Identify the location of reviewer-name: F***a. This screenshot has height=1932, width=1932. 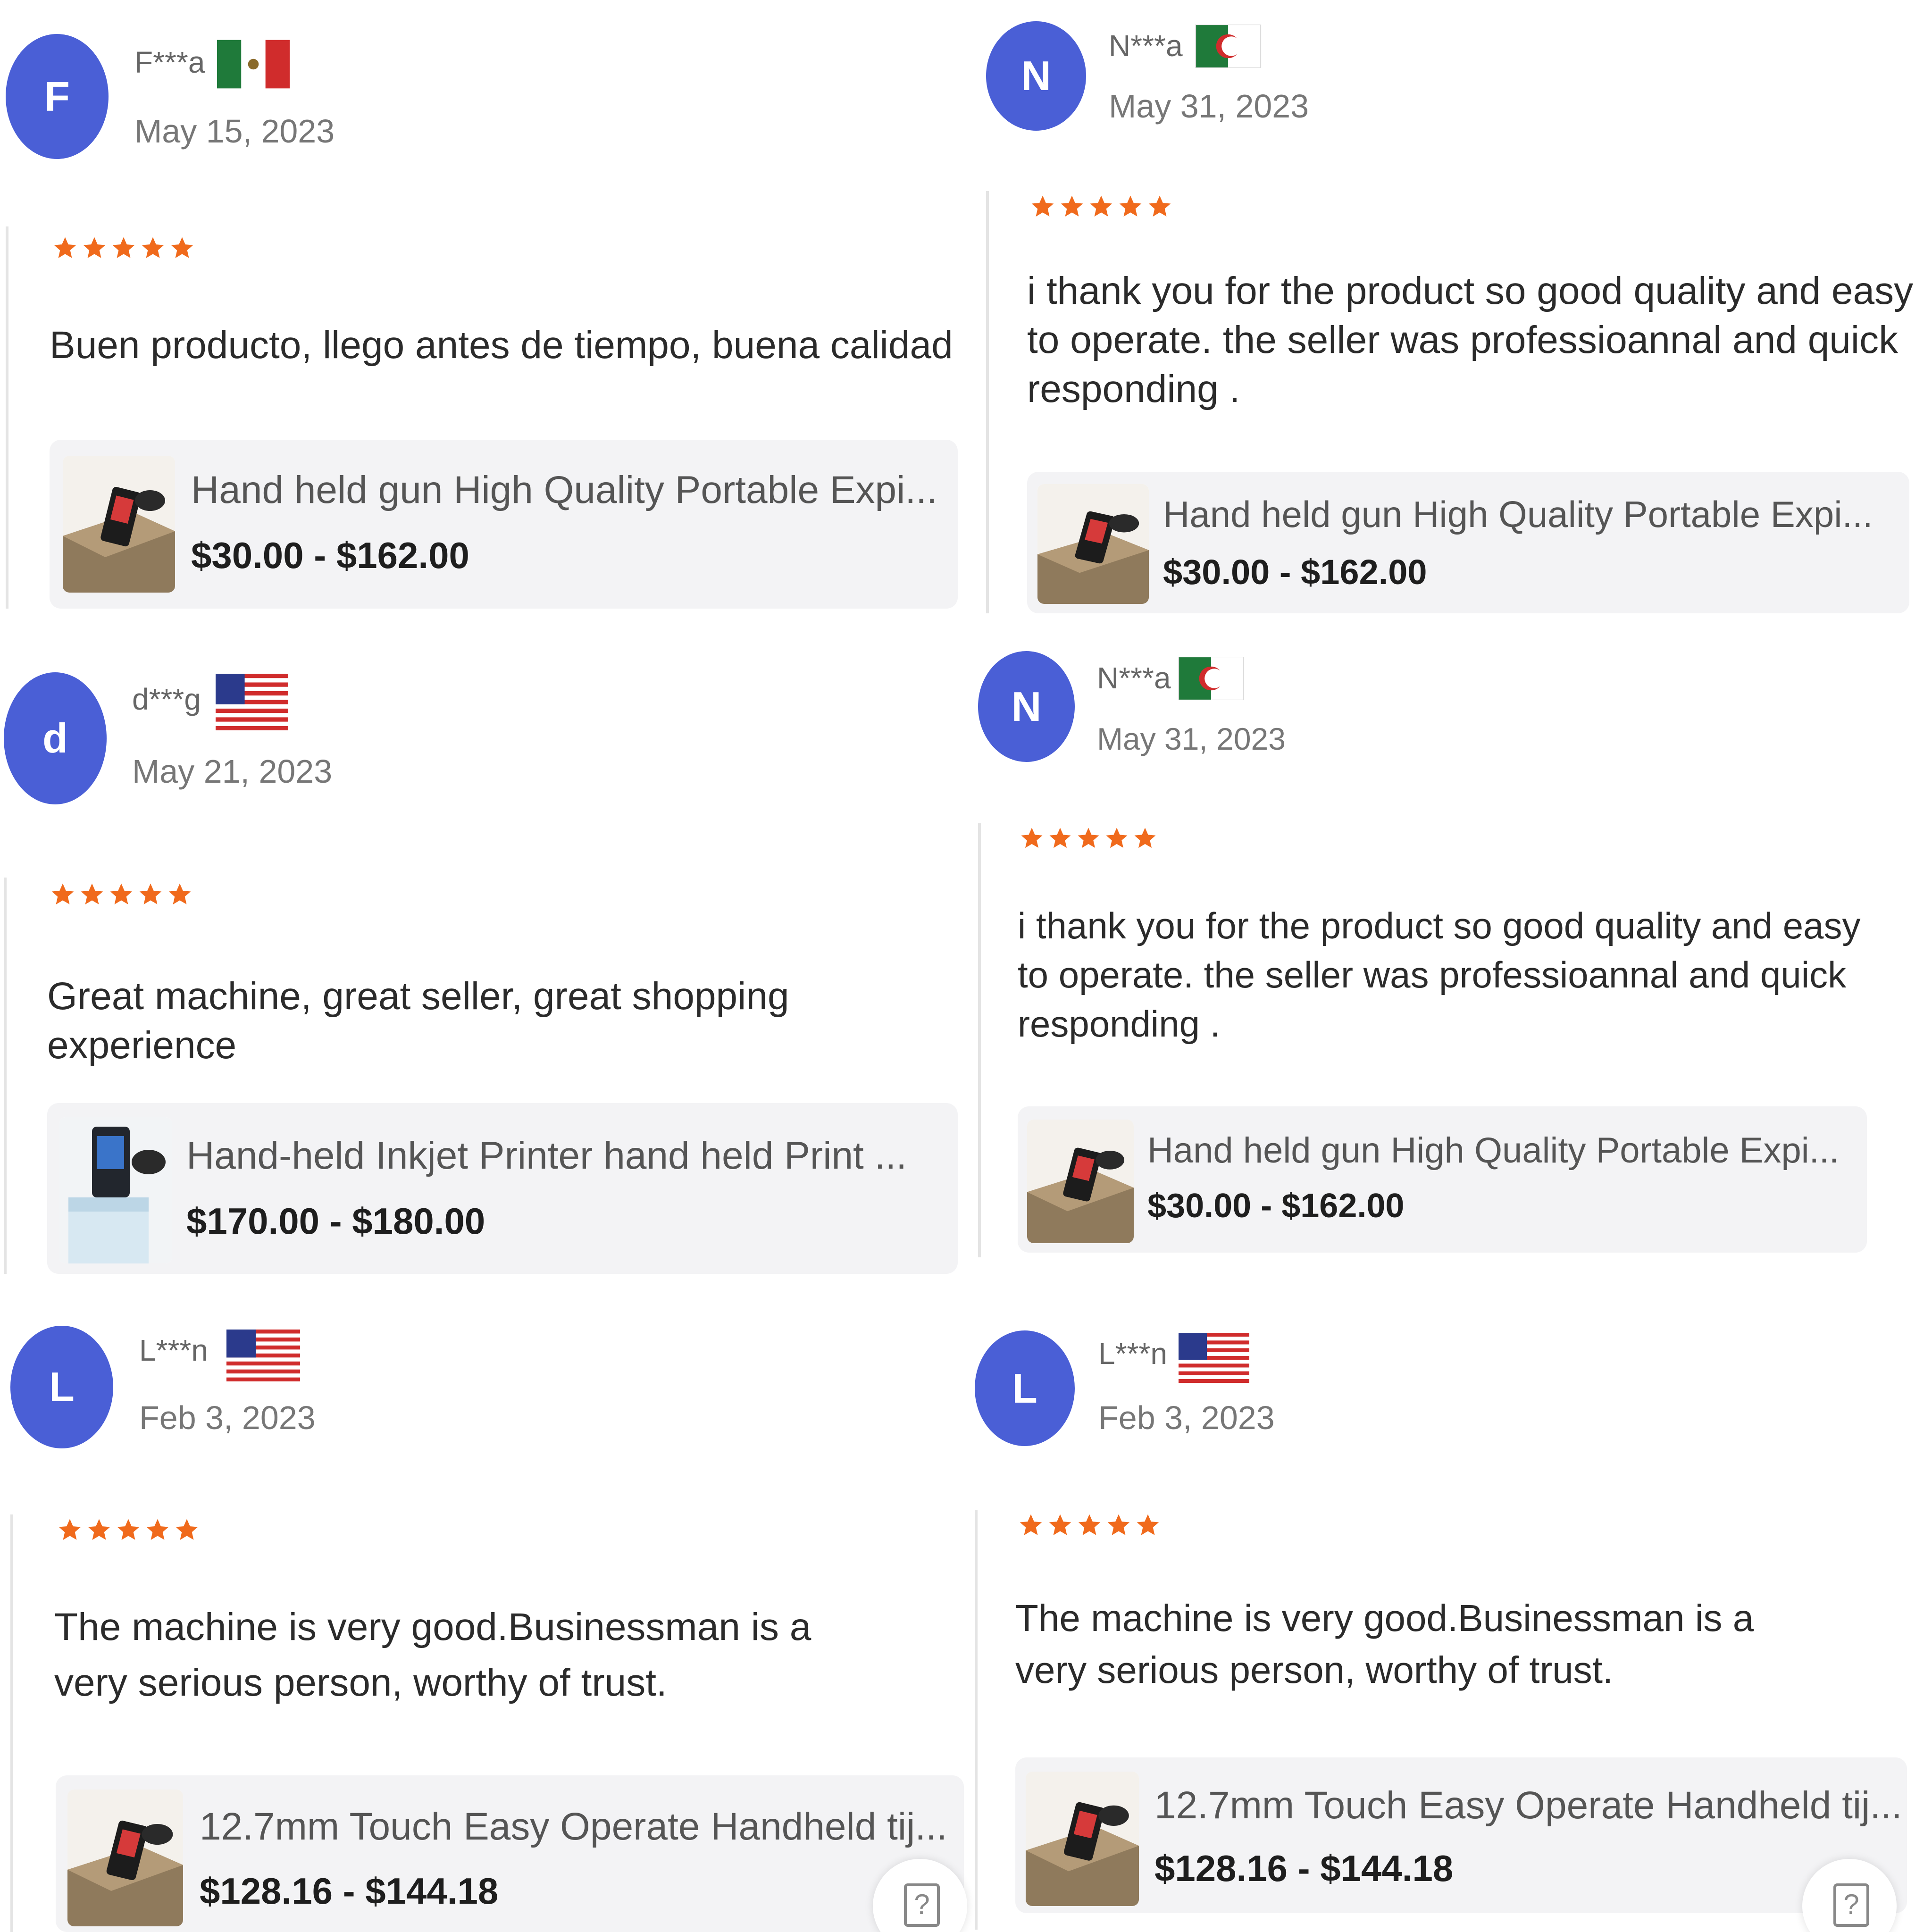
(169, 62).